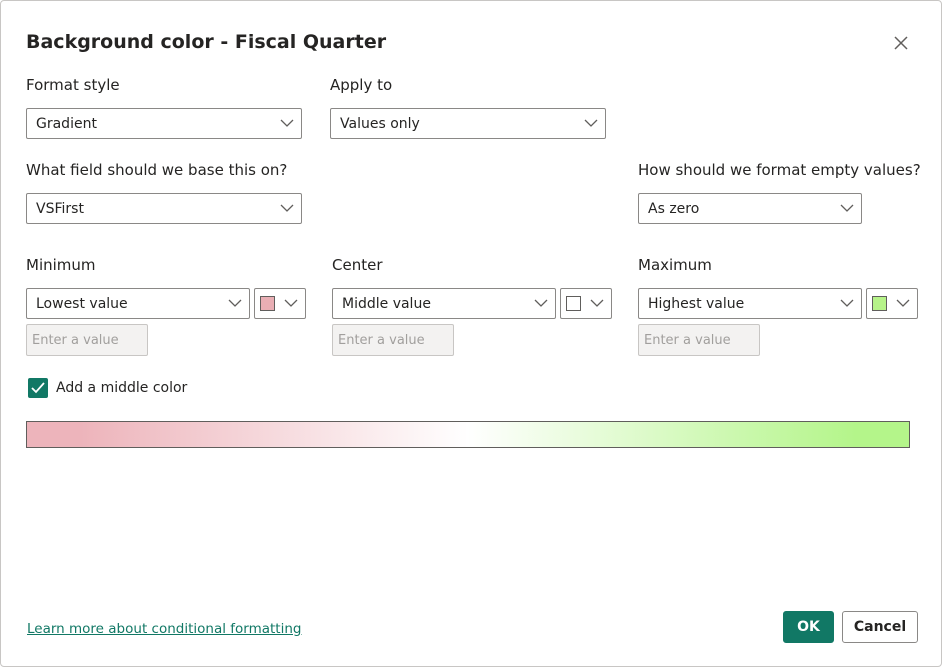 The image size is (942, 667). I want to click on minimum-value: Lowest value, so click(82, 304).